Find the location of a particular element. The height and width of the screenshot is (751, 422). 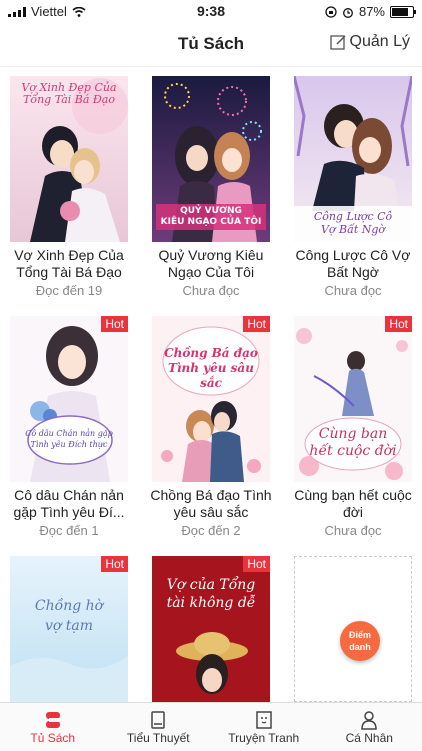

status-bar: Viettel 9:38 87% is located at coordinates (211, 11).